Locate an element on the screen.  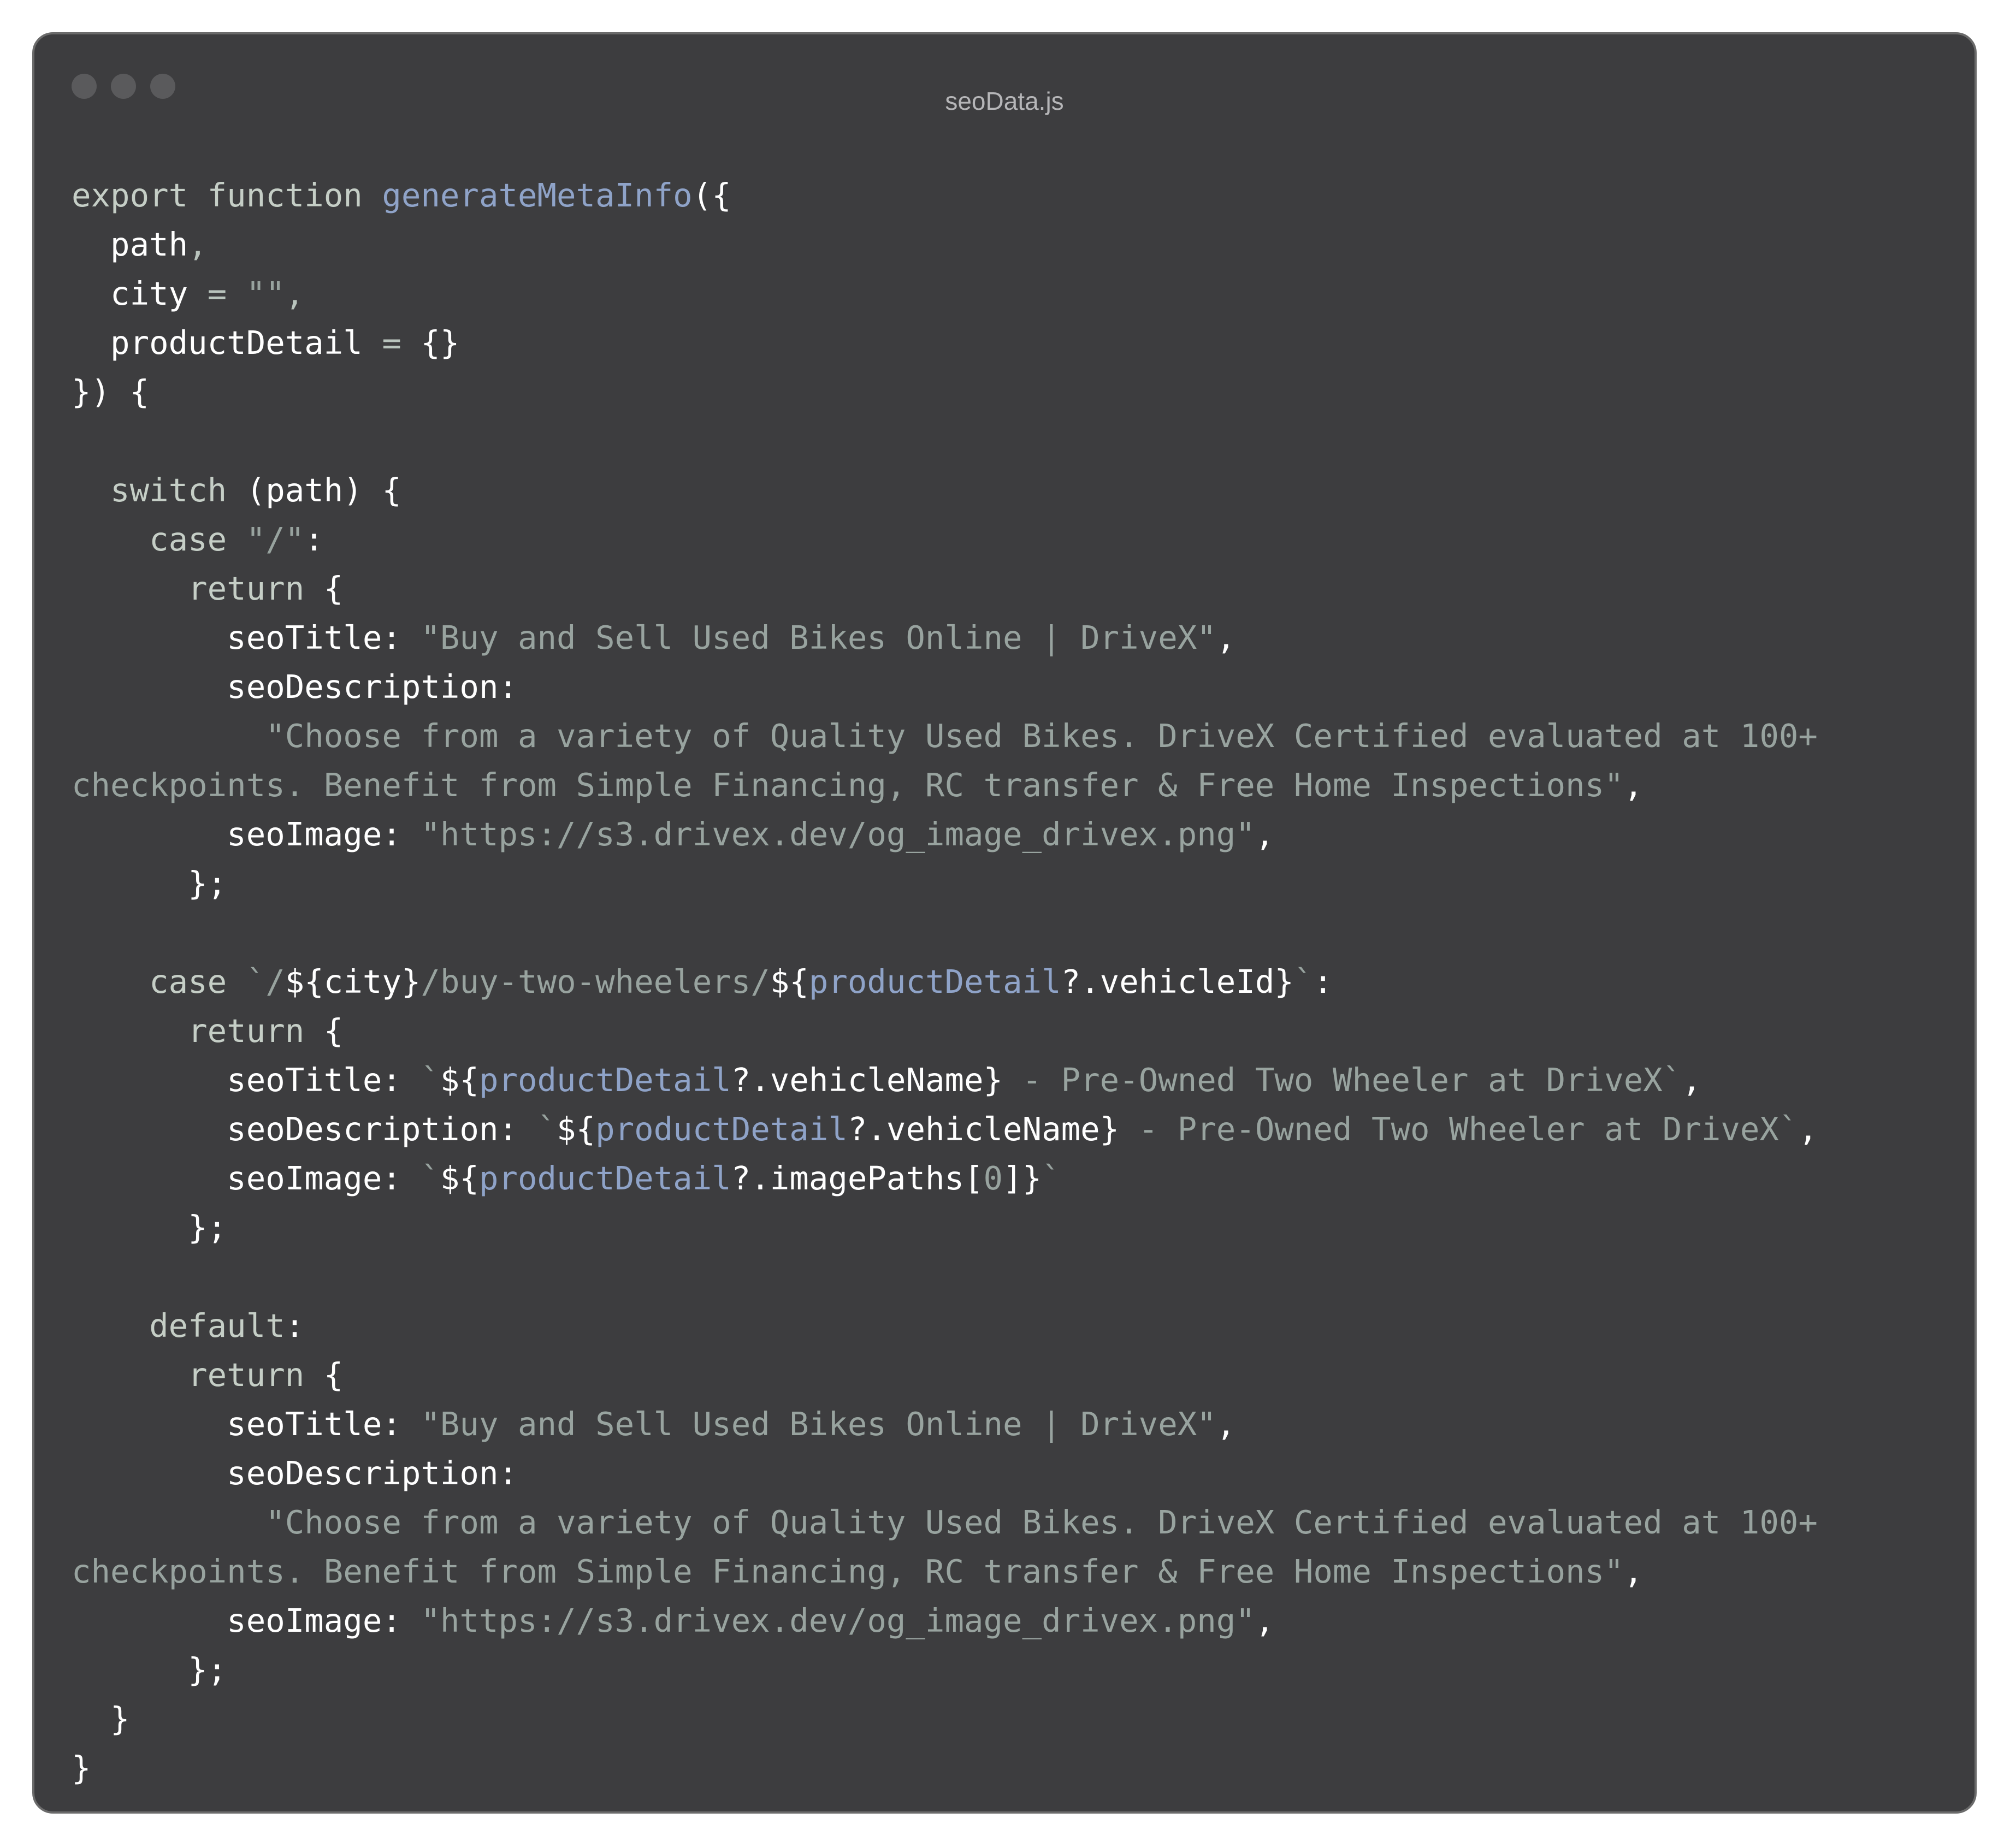
code-token: seoTitle is located at coordinates (227, 1424).